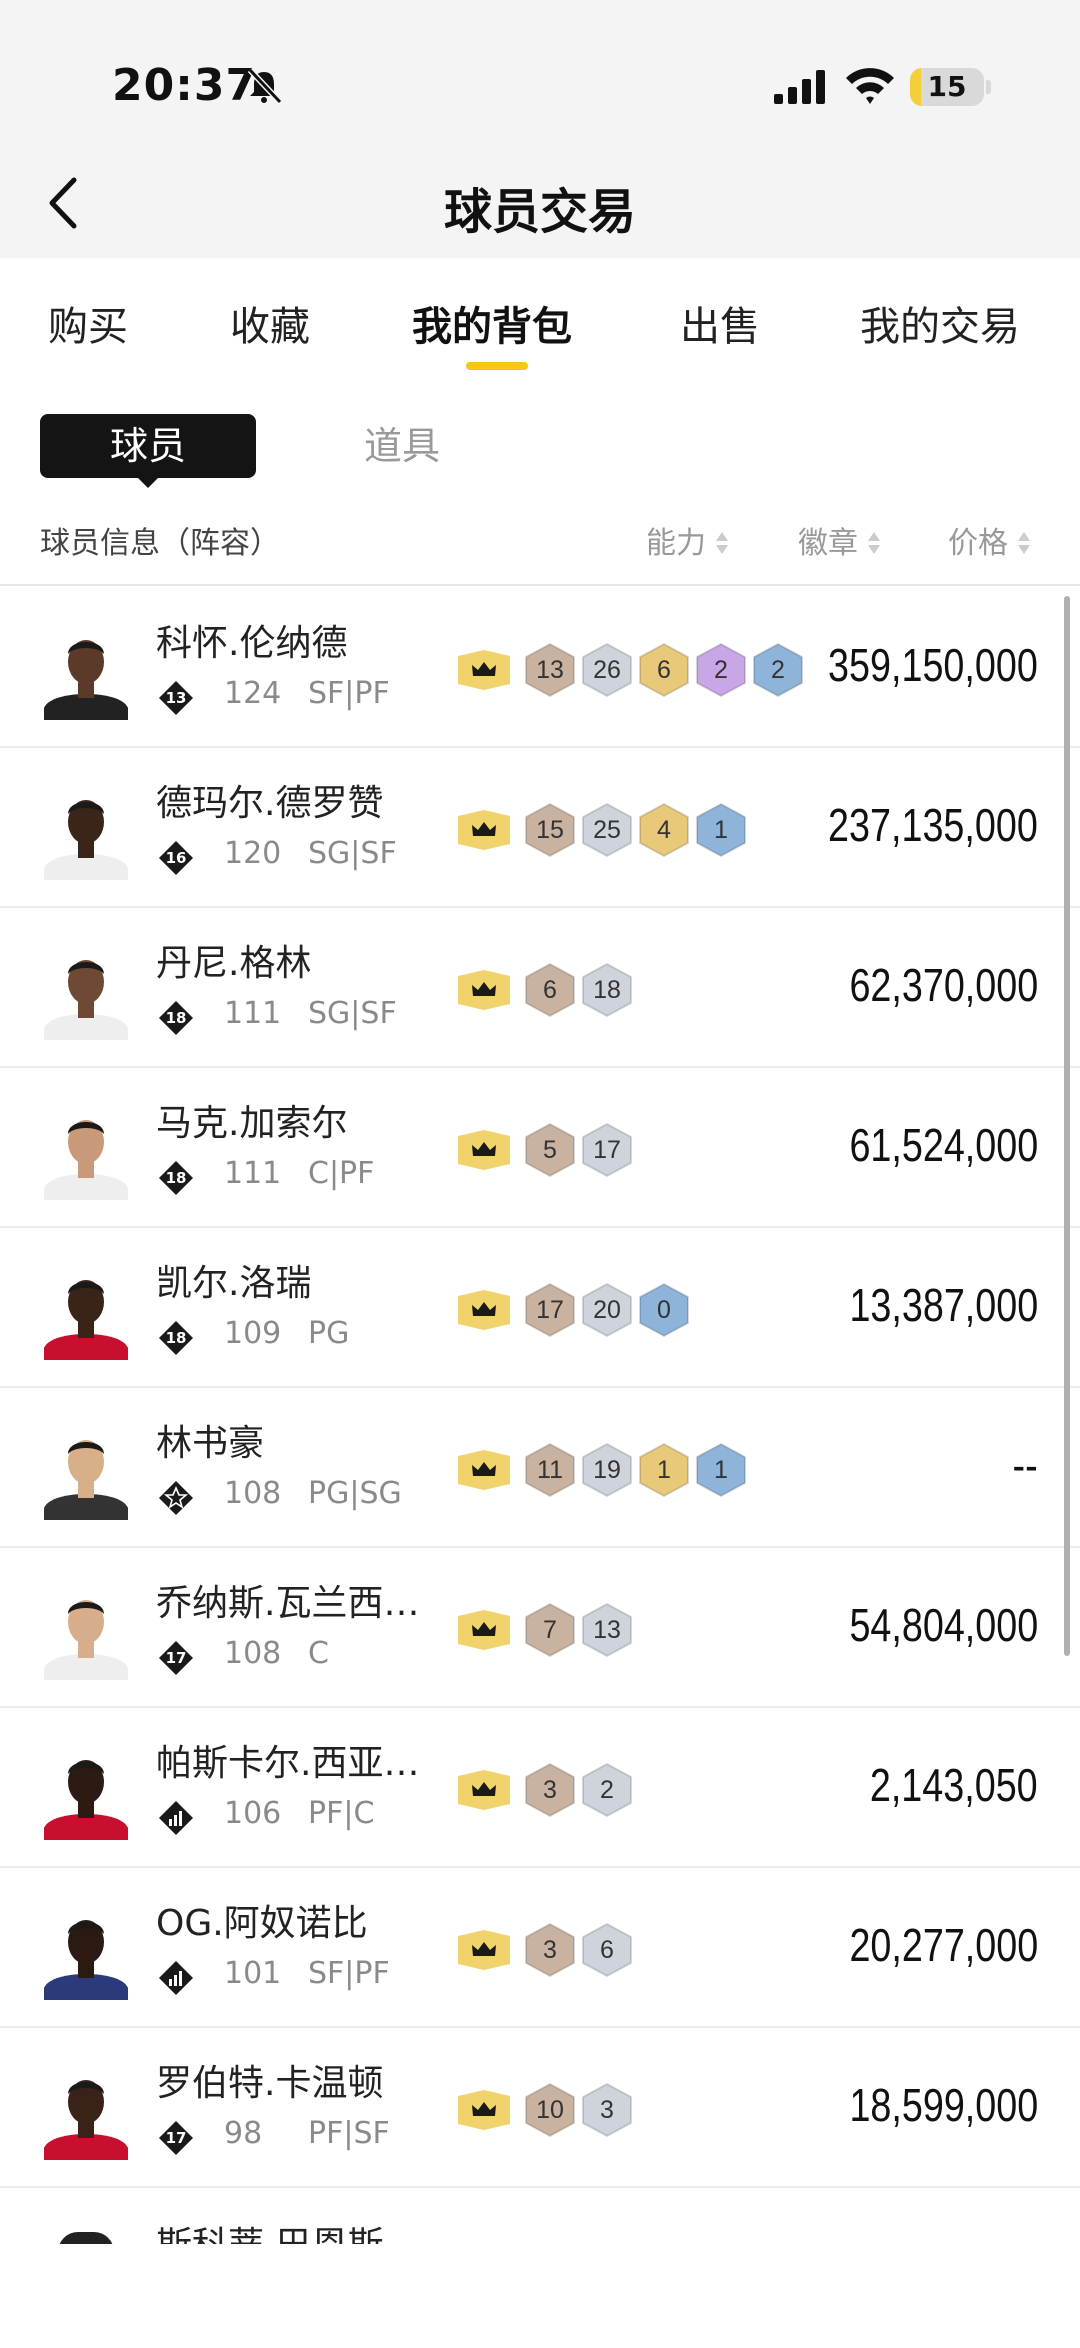 The image size is (1080, 2348). I want to click on player-row: 德玛尔.德罗赞 16 120 SG|SF 15 25 4 1 237,135,000, so click(540, 828).